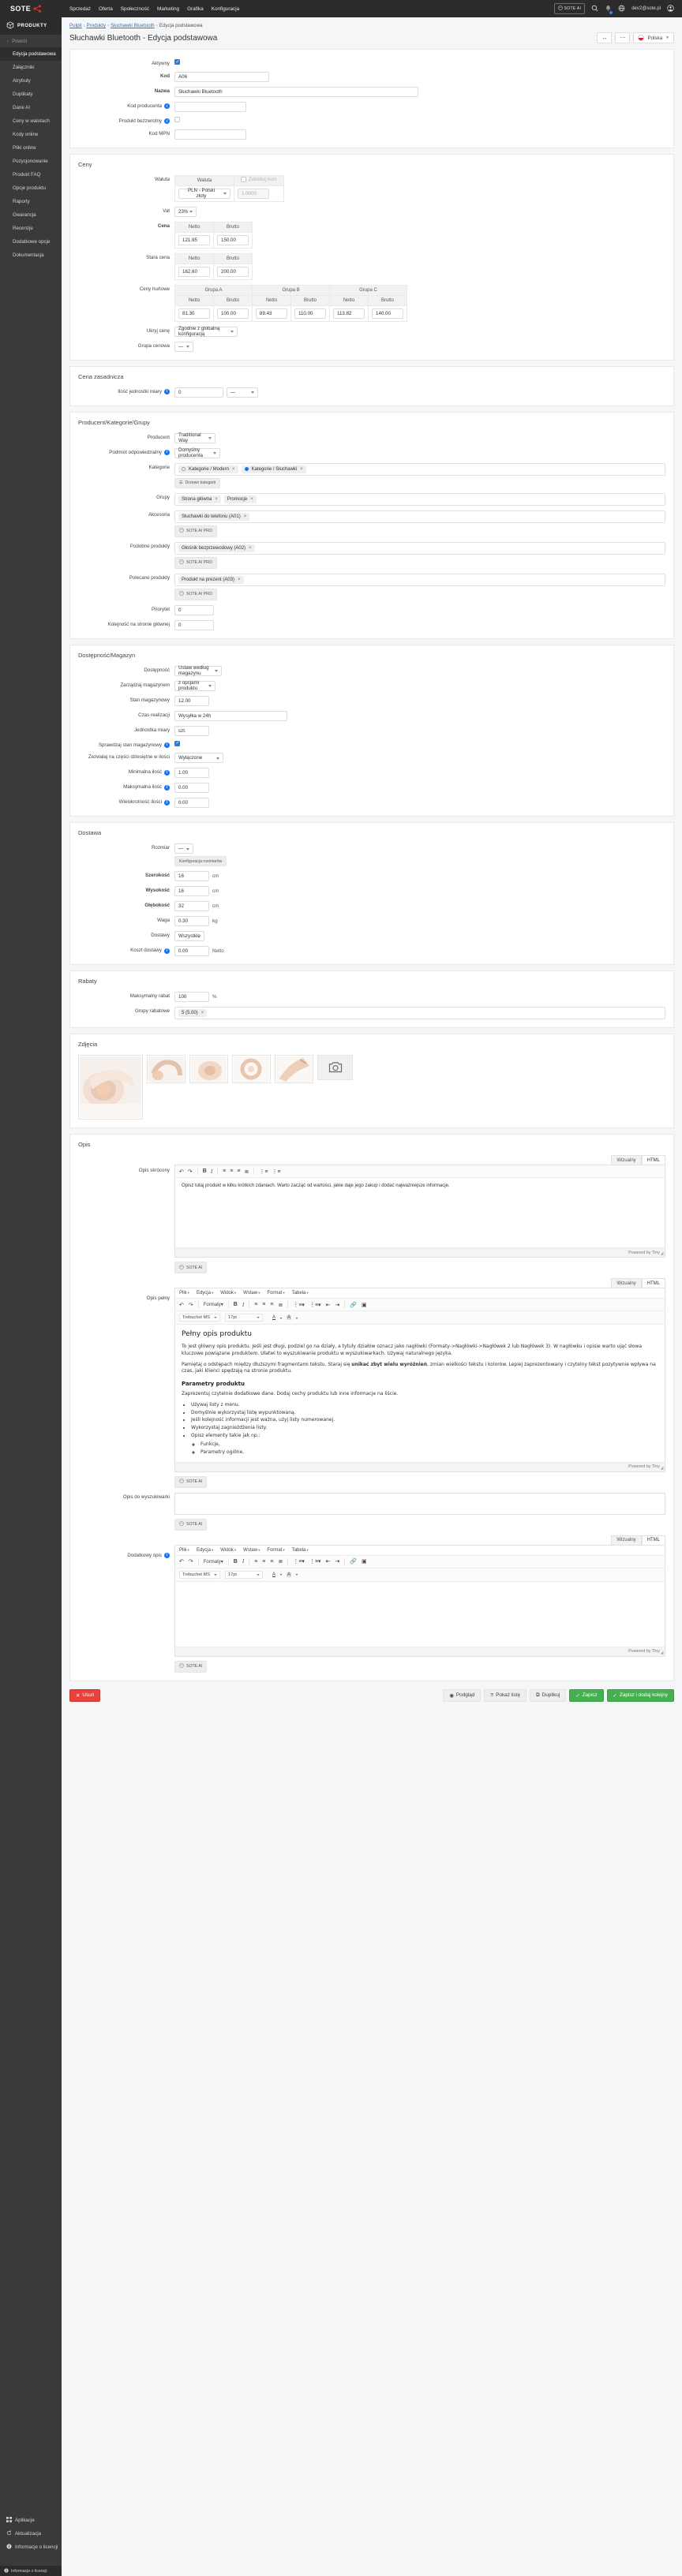 The width and height of the screenshot is (682, 2576). I want to click on sidebar-item-ceny-w-walutach: Ceny w walutach, so click(31, 121).